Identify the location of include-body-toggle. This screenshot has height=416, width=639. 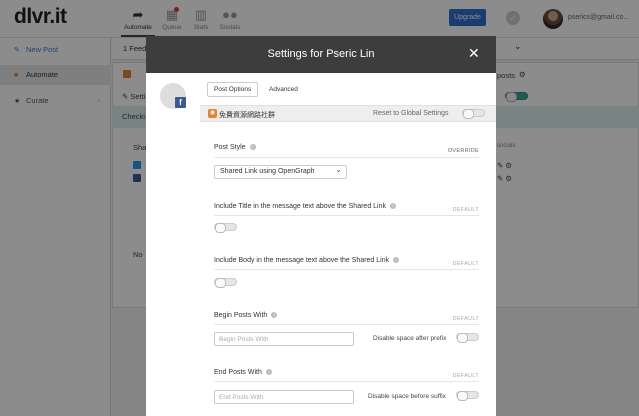
(225, 283).